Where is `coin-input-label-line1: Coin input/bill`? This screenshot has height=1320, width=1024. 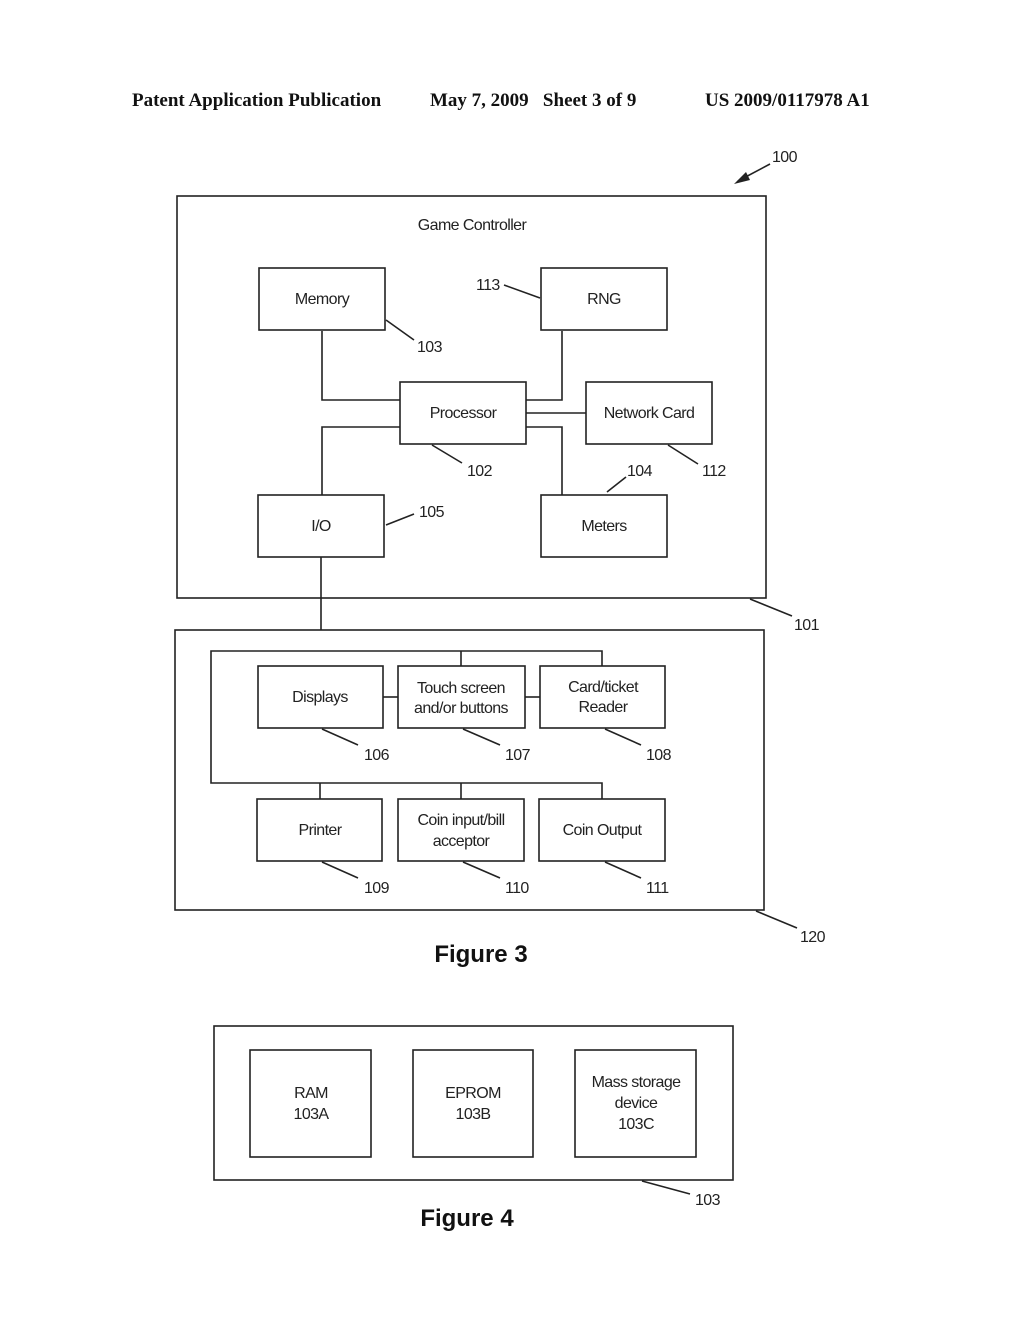 coin-input-label-line1: Coin input/bill is located at coordinates (460, 820).